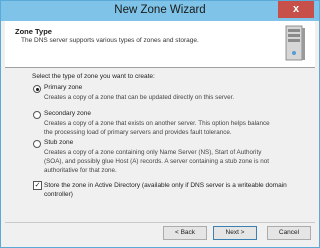 The image size is (320, 248). Describe the element at coordinates (80, 170) in the screenshot. I see `description-line: authoritative for that zone.` at that location.